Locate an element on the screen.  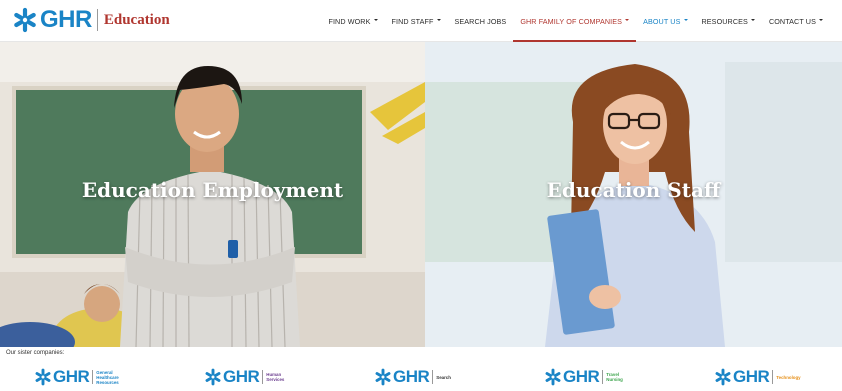
sister-company-name: Technology is located at coordinates (788, 377).